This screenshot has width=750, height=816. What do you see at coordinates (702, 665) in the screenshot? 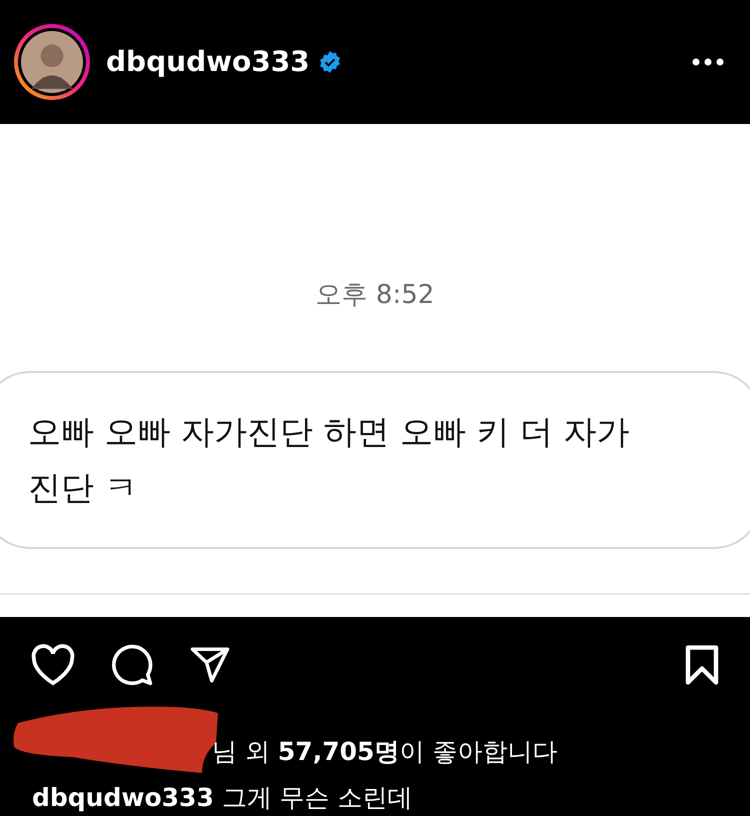
I see `bookmark-icon` at bounding box center [702, 665].